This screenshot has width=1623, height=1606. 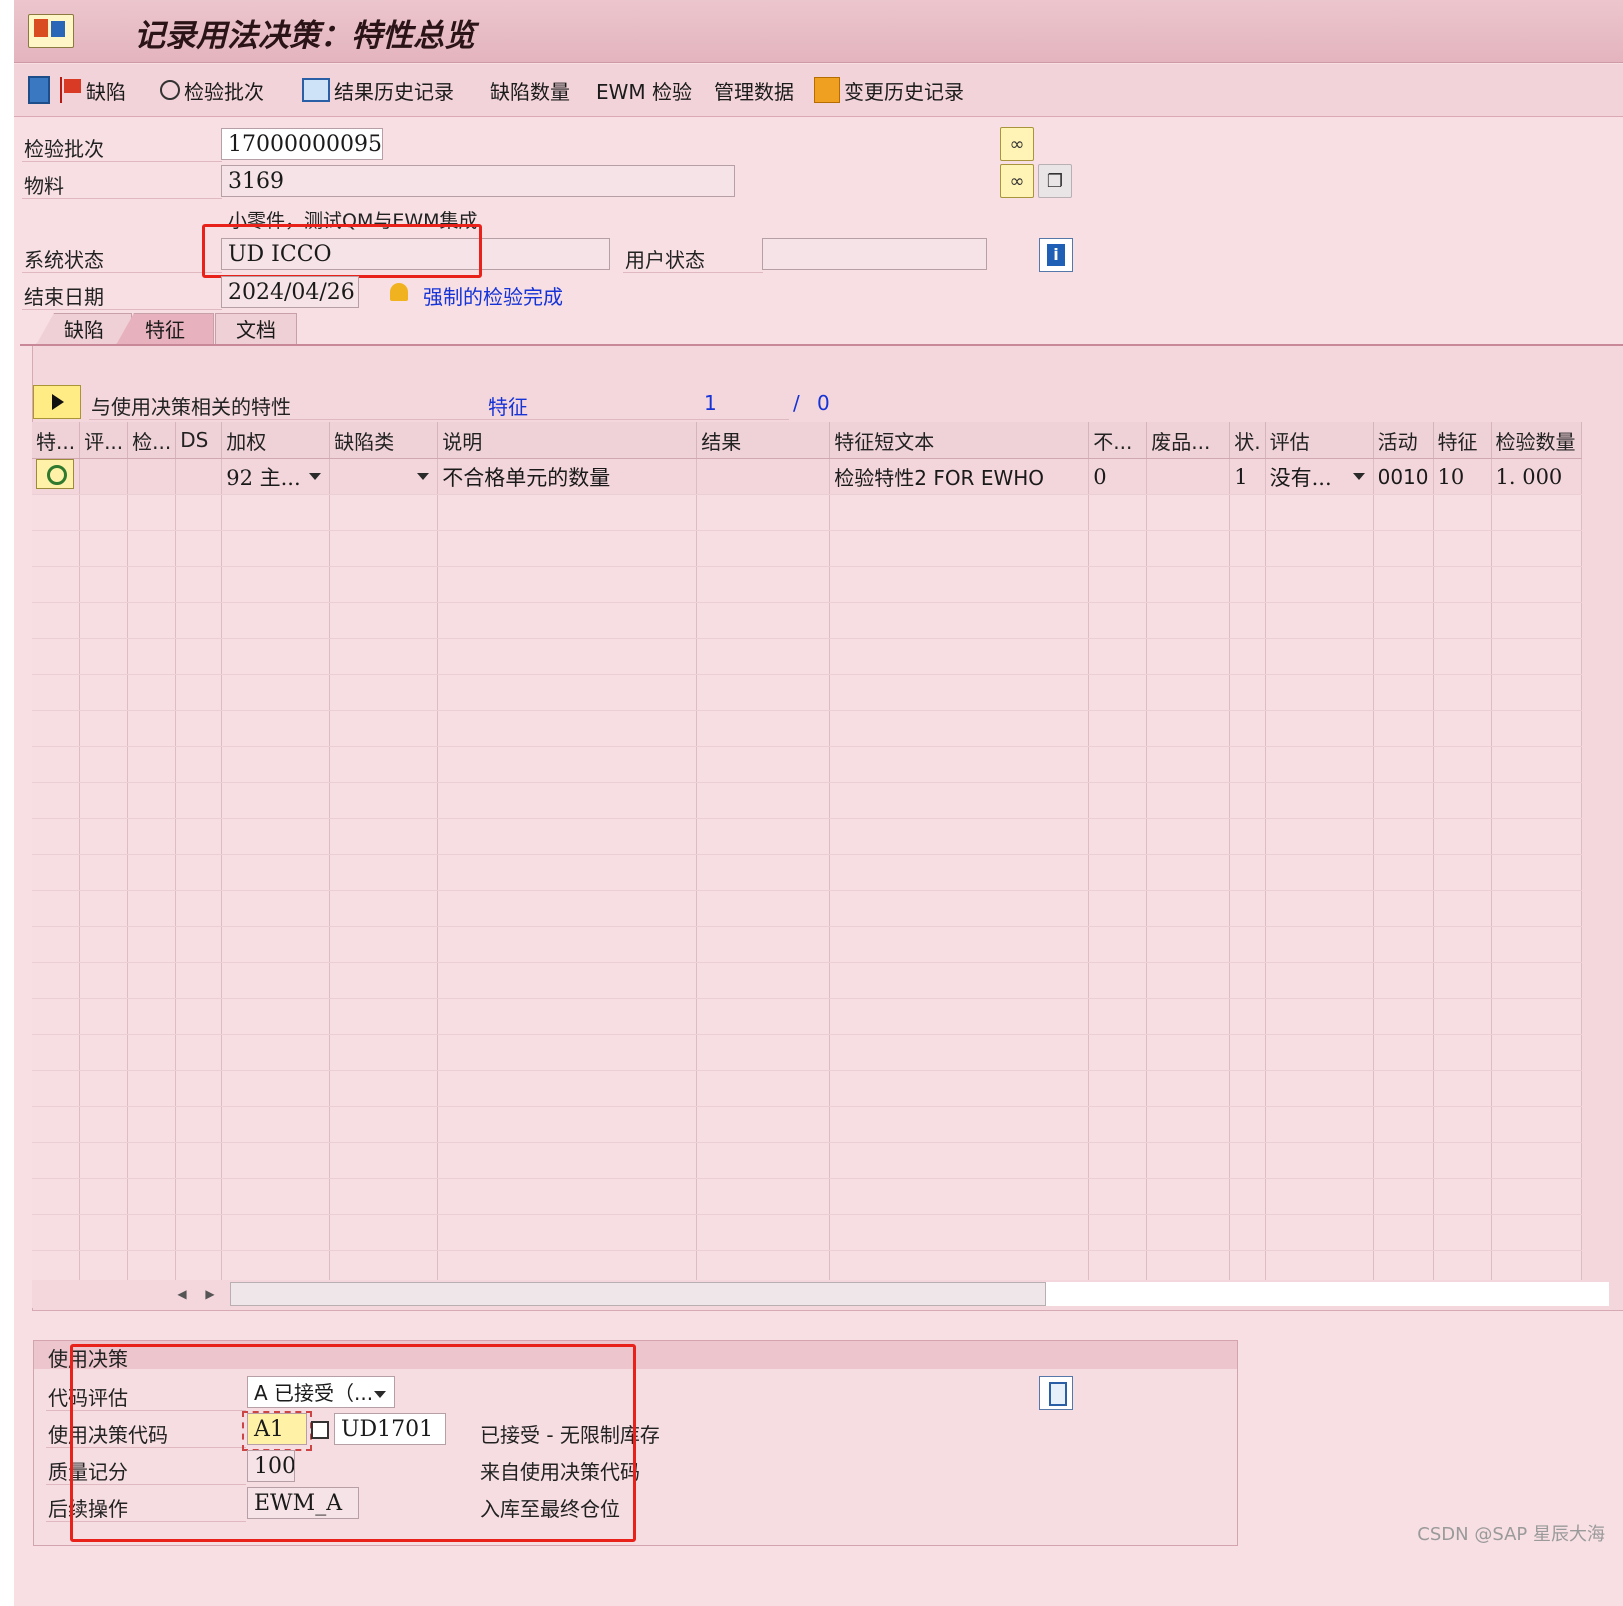 What do you see at coordinates (763, 476) in the screenshot?
I see `result-cell` at bounding box center [763, 476].